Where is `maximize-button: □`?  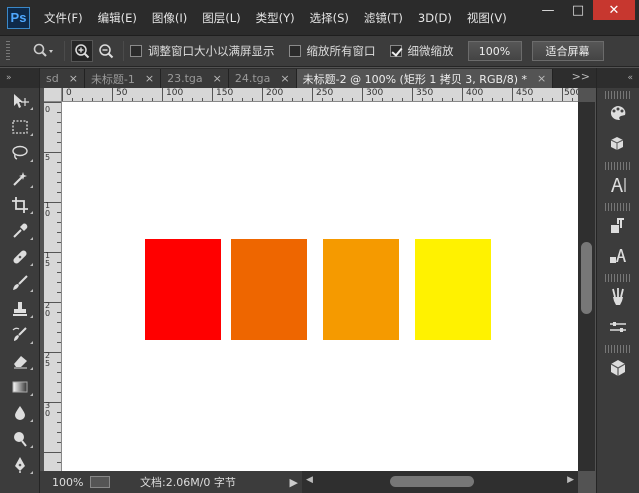
maximize-button: □ is located at coordinates (578, 10).